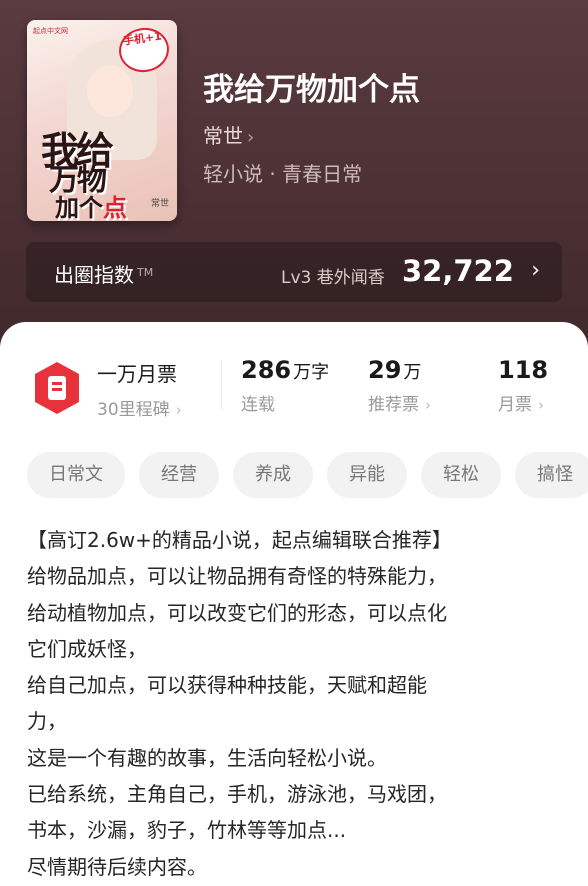  I want to click on word-count-value: 286, so click(266, 370).